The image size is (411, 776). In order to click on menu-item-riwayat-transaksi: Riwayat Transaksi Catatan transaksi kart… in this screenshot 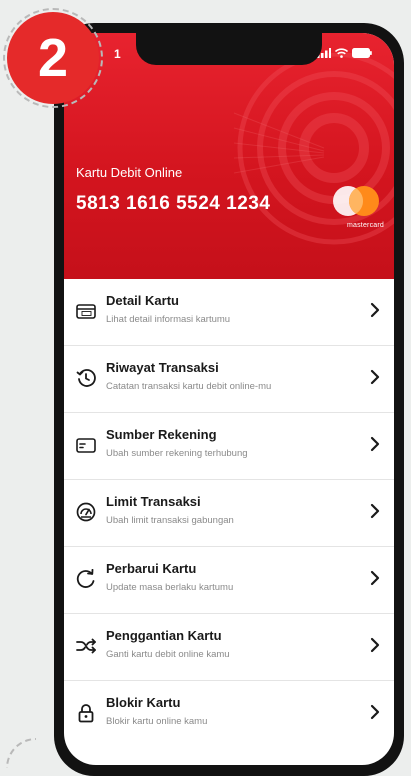, I will do `click(229, 379)`.